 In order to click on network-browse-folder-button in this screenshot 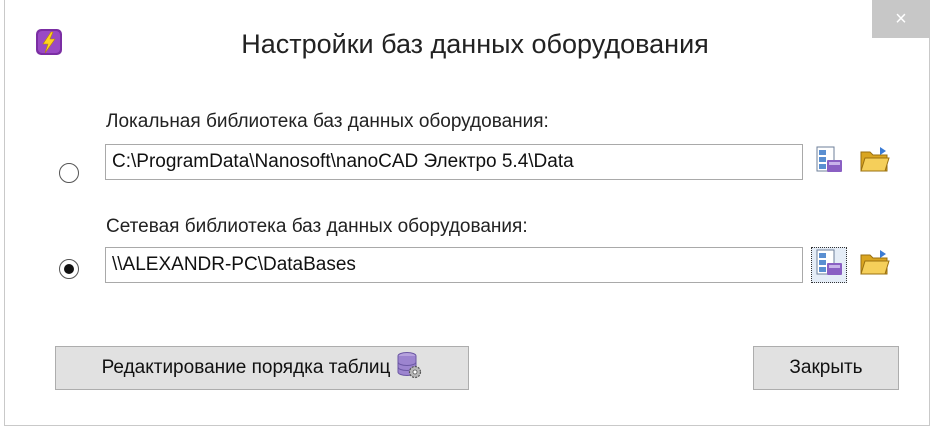, I will do `click(875, 265)`.